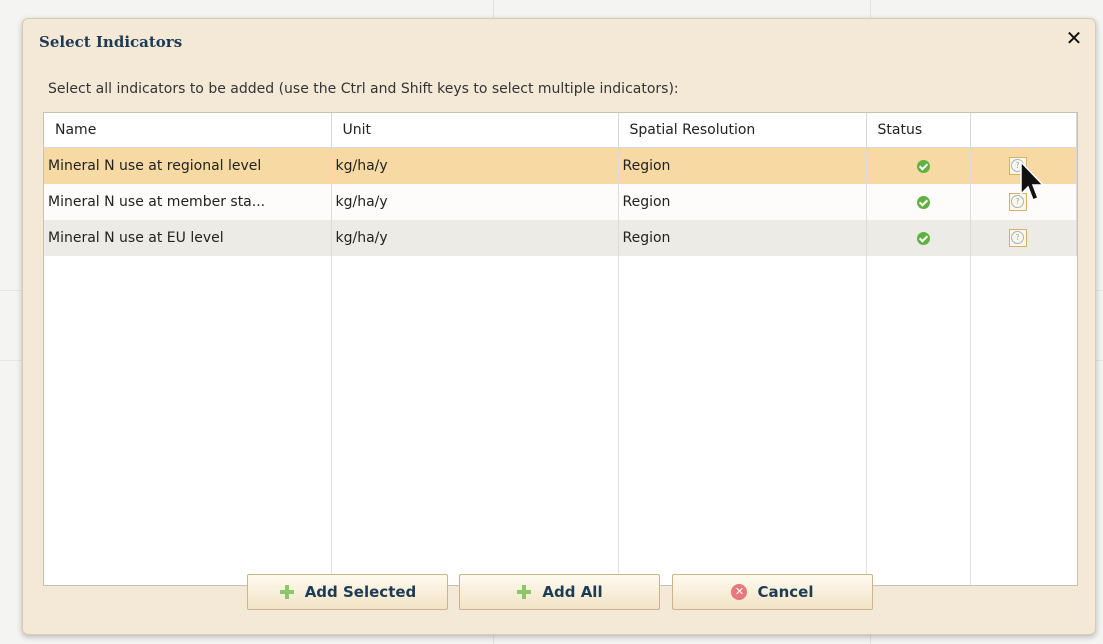 The height and width of the screenshot is (644, 1103). Describe the element at coordinates (188, 165) in the screenshot. I see `indicator-name: Mineral N use at regional level` at that location.